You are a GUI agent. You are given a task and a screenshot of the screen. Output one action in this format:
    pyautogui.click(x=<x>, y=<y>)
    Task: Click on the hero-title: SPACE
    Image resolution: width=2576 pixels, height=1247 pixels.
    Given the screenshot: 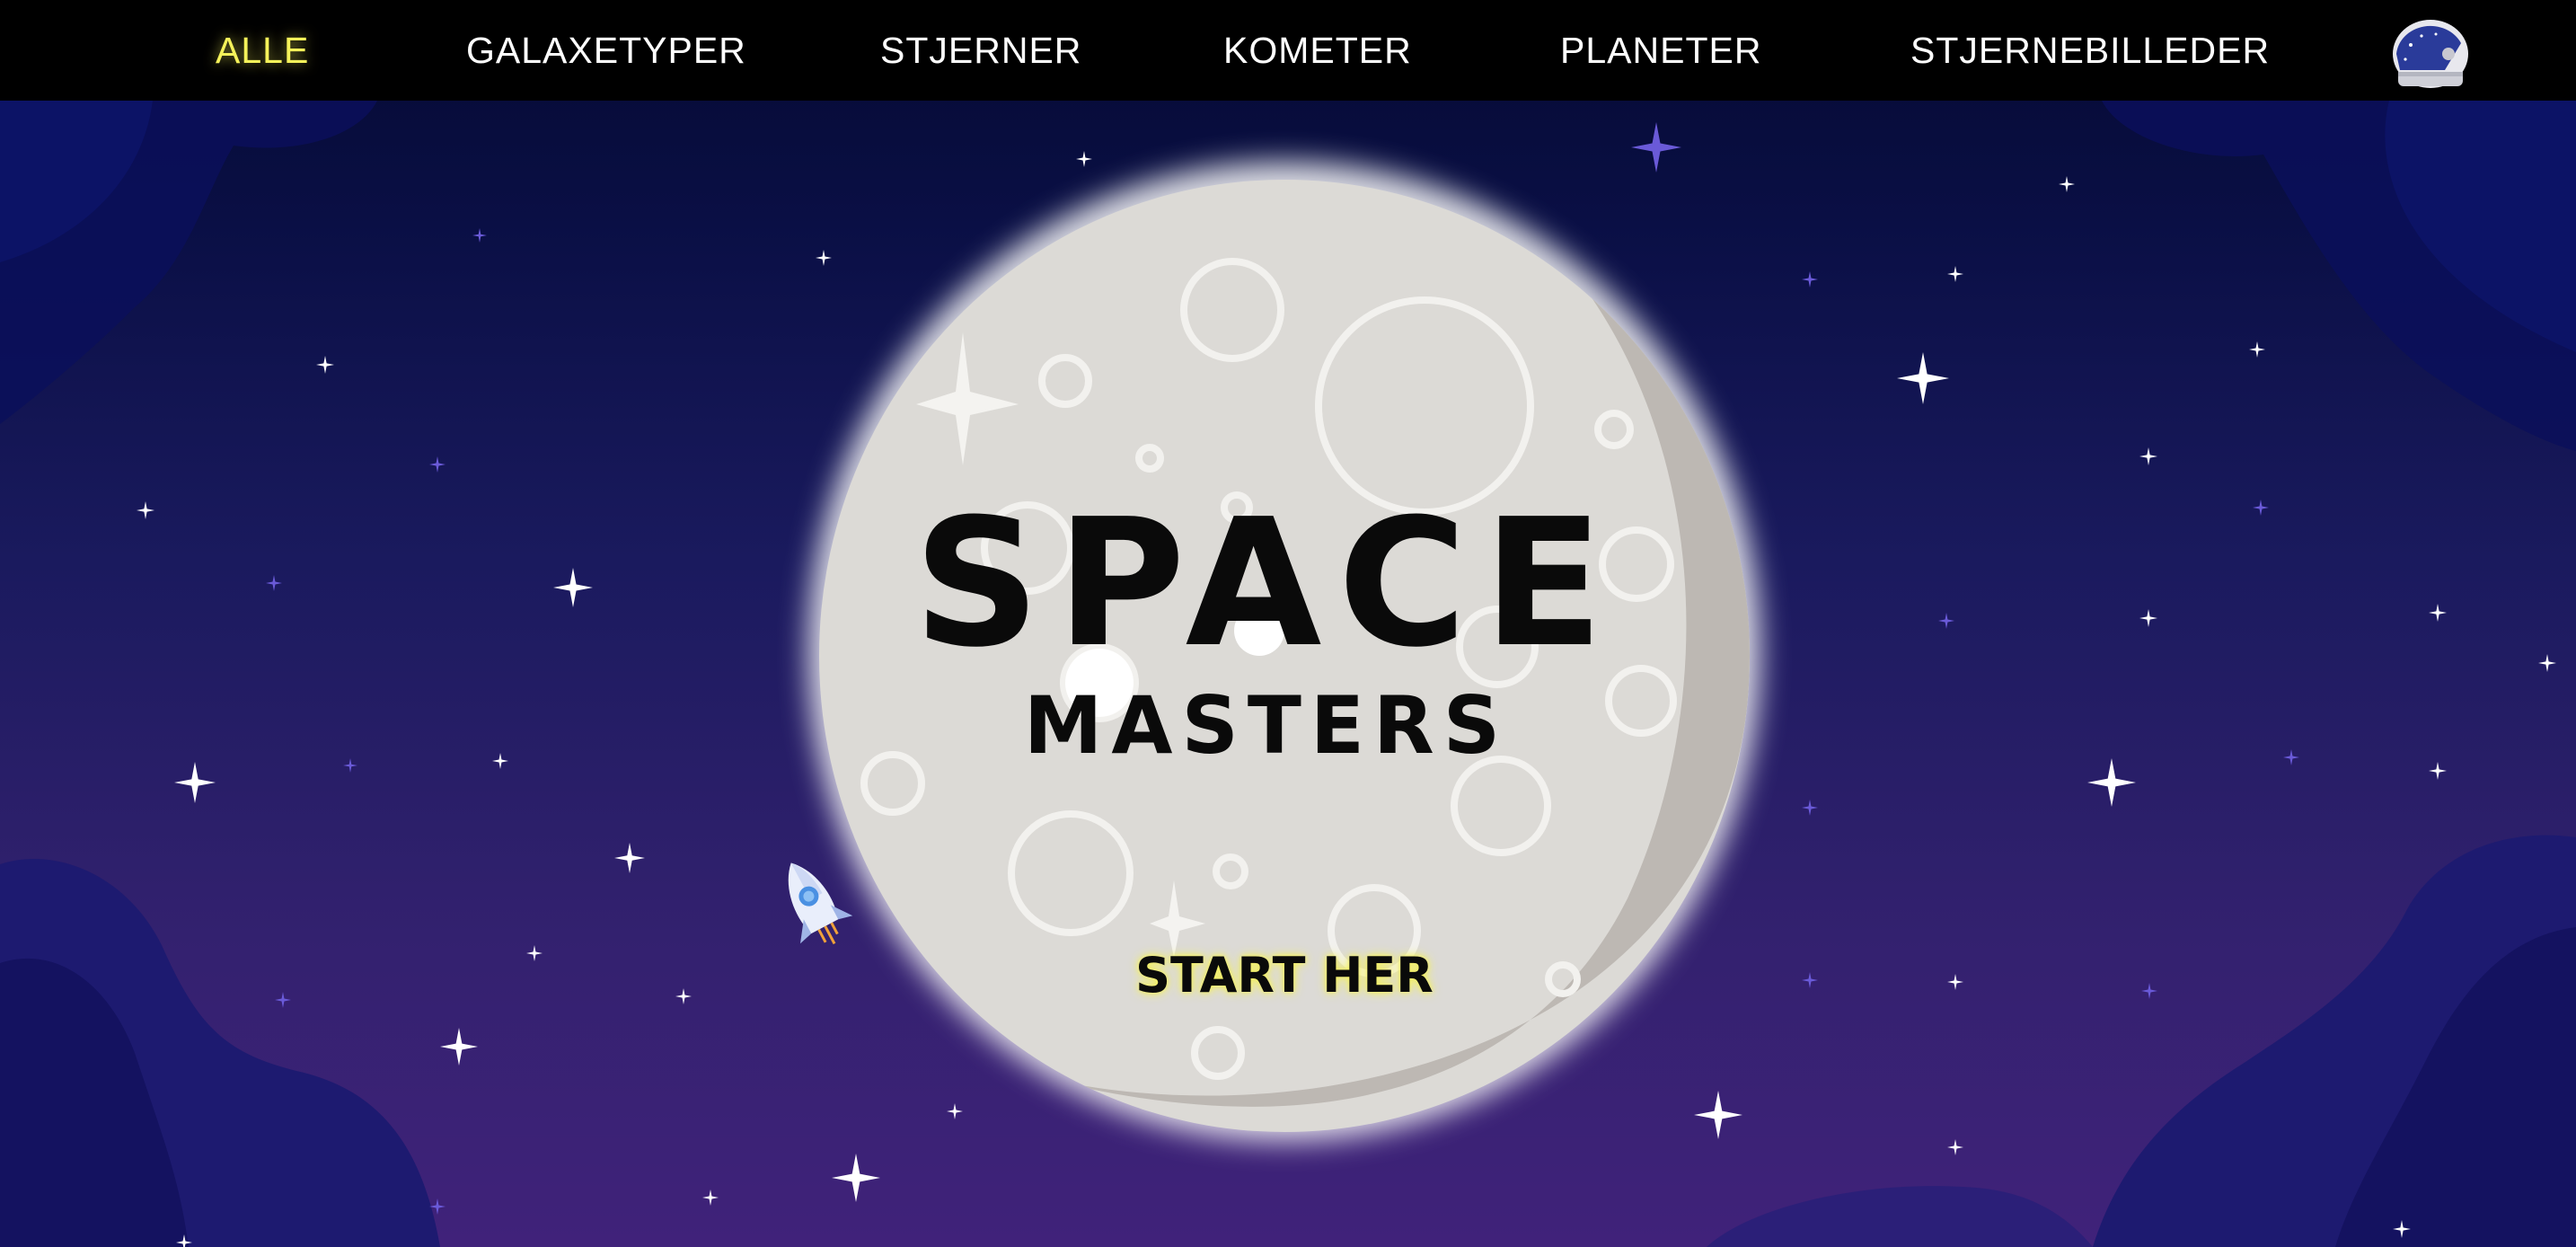 What is the action you would take?
    pyautogui.click(x=1266, y=584)
    